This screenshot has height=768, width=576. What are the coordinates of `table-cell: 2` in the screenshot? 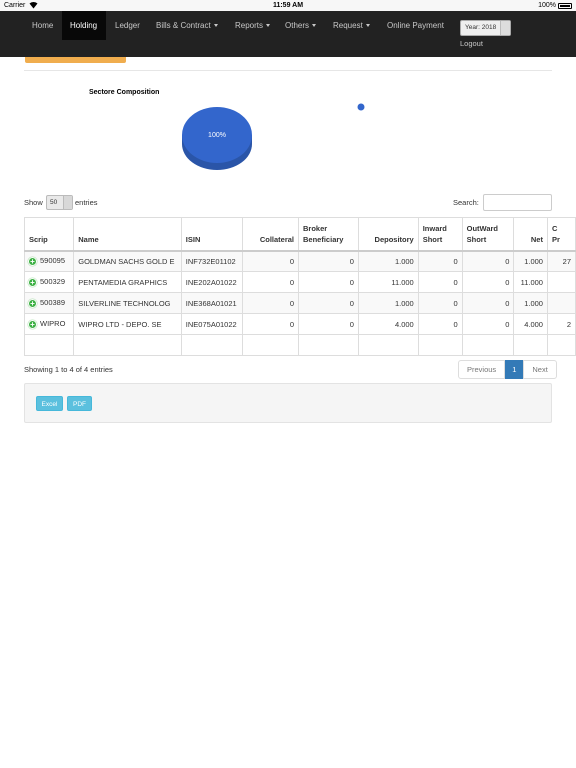 It's located at (561, 324).